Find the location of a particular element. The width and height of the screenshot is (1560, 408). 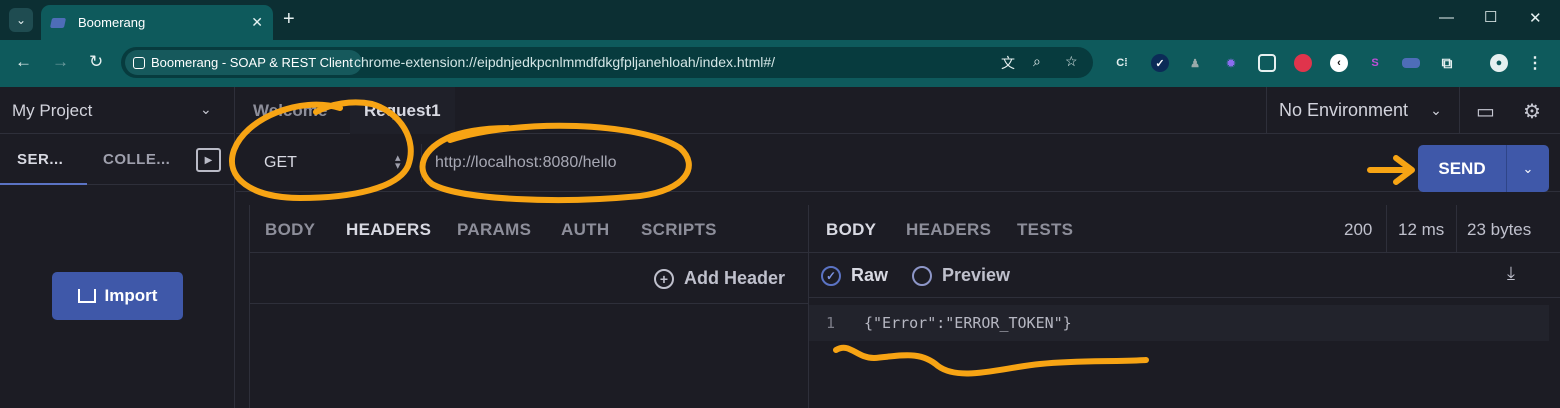

tab-request-auth: AUTH is located at coordinates (585, 230).